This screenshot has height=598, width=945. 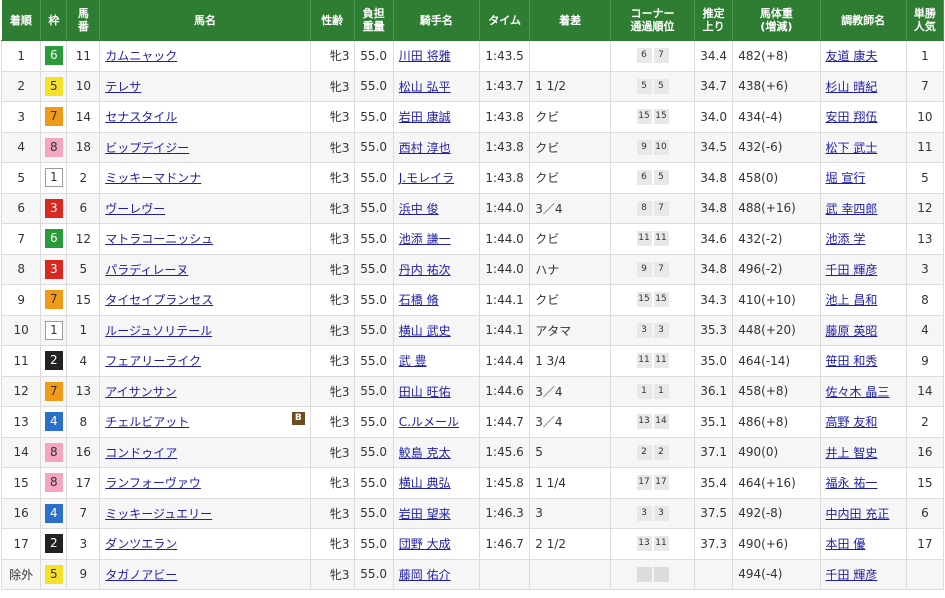 I want to click on header-last3f: 推定 上り, so click(x=714, y=20).